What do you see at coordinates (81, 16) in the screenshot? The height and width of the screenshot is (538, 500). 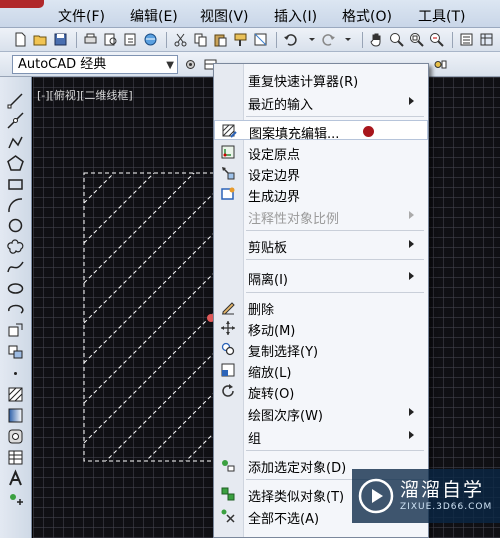 I see `menu-file: 文件(F)` at bounding box center [81, 16].